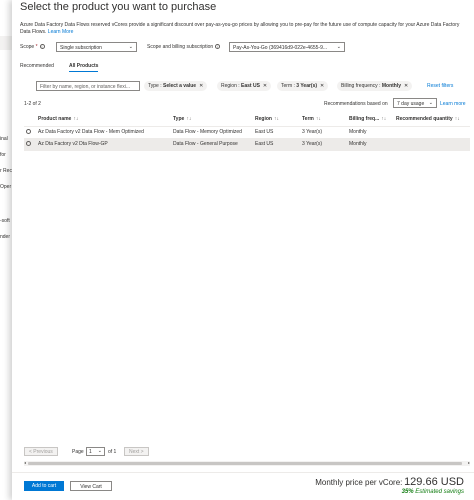 Image resolution: width=474 pixels, height=500 pixels. Describe the element at coordinates (303, 86) in the screenshot. I see `filter-pill-term: Term : 3 Year(s) ✕` at that location.